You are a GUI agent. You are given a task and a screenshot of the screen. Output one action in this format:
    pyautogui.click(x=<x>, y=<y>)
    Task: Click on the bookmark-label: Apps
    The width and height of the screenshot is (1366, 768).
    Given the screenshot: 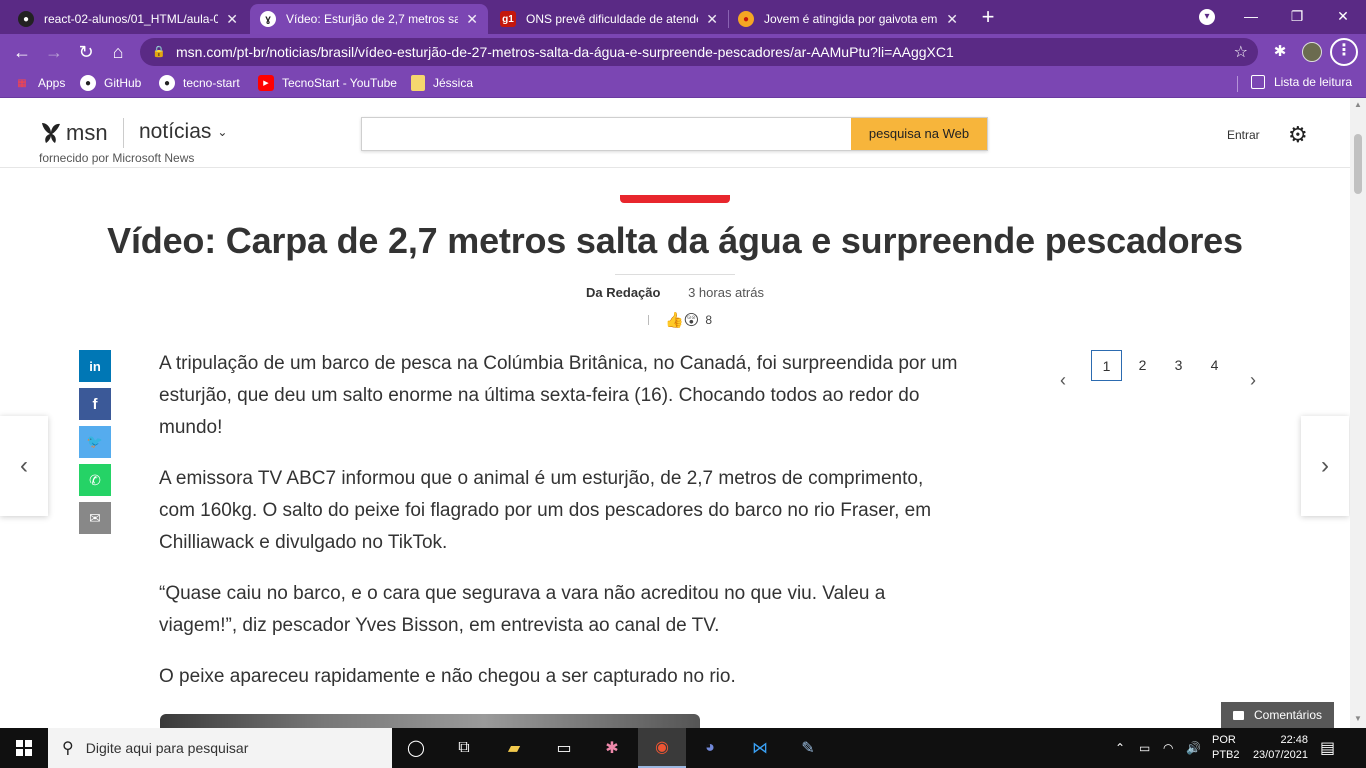 What is the action you would take?
    pyautogui.click(x=52, y=83)
    